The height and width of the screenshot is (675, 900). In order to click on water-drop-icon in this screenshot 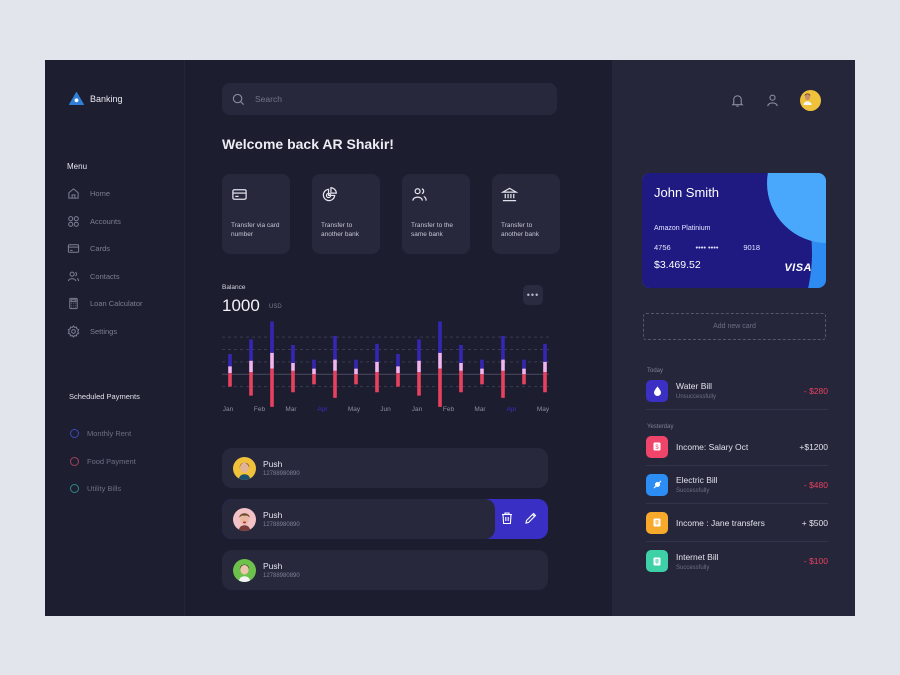, I will do `click(657, 390)`.